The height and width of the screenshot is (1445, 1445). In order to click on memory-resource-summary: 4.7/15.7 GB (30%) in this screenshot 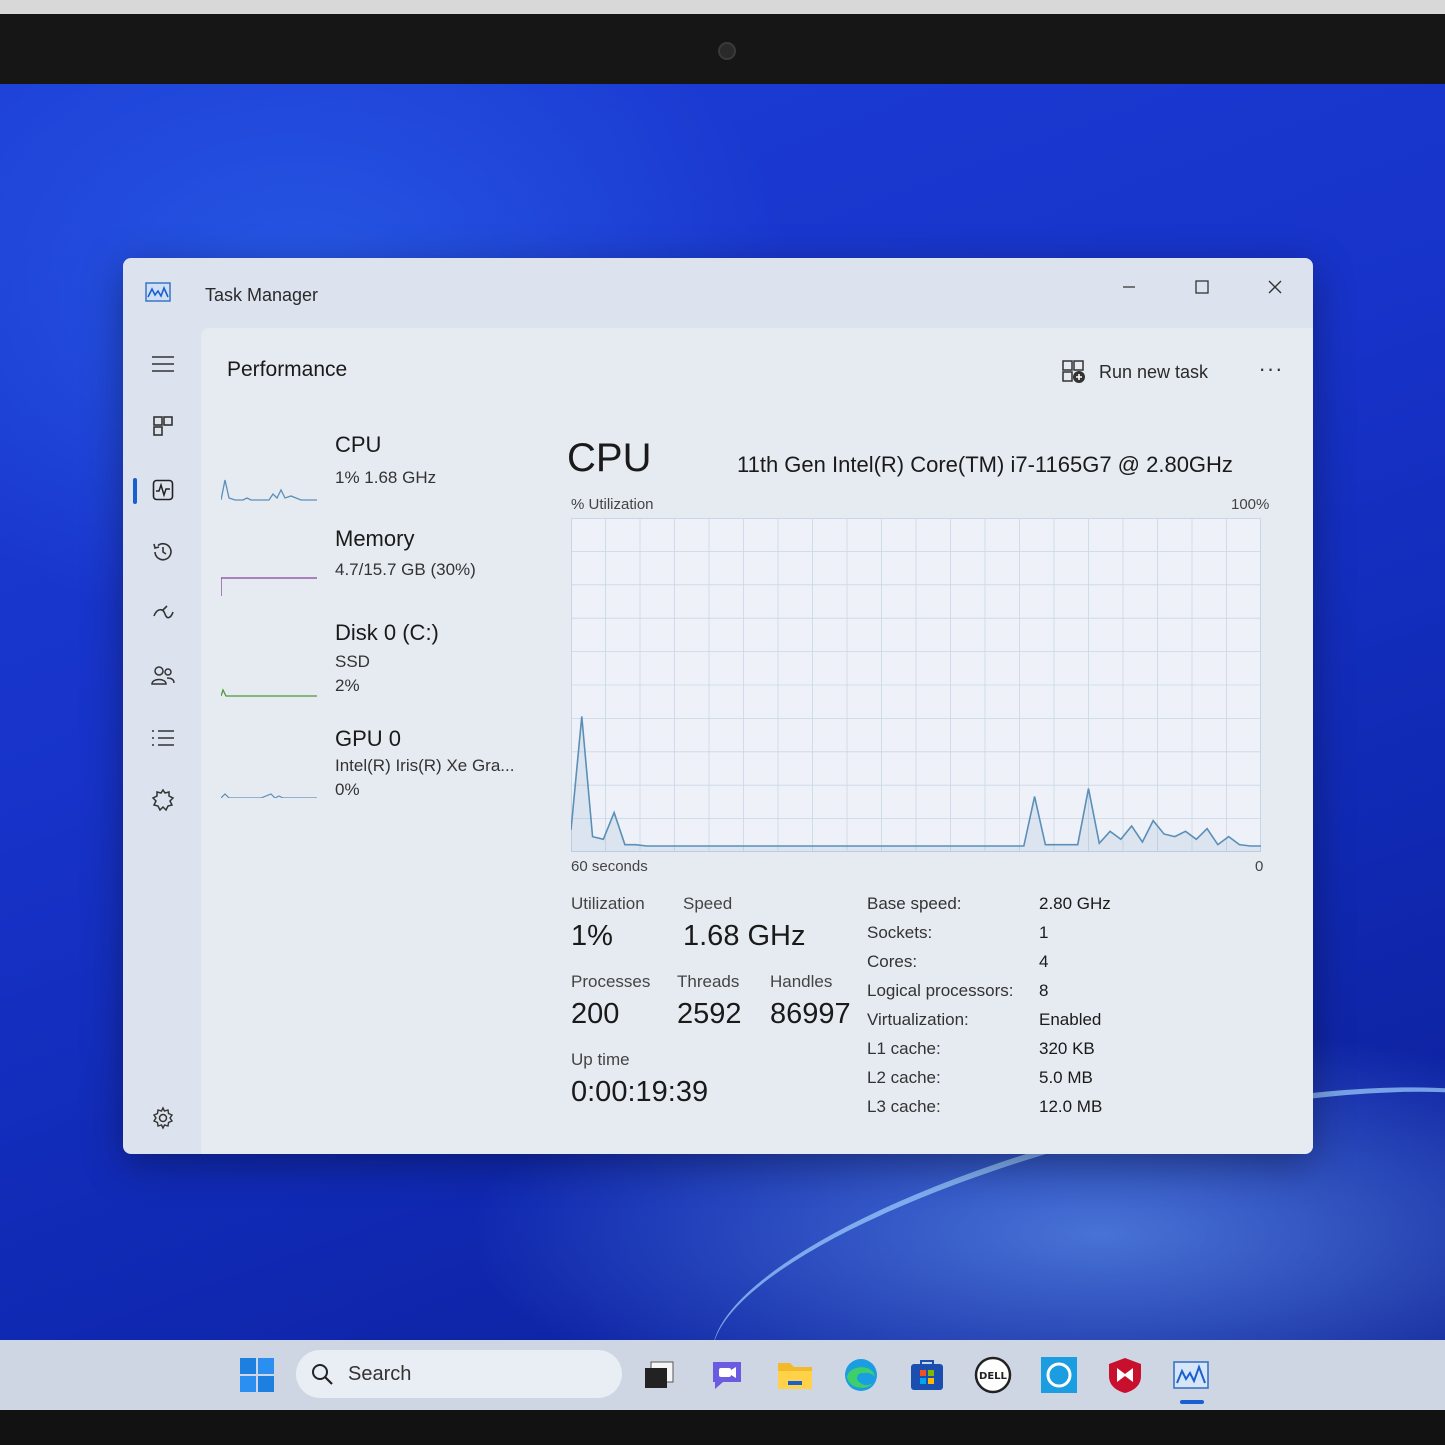, I will do `click(405, 569)`.